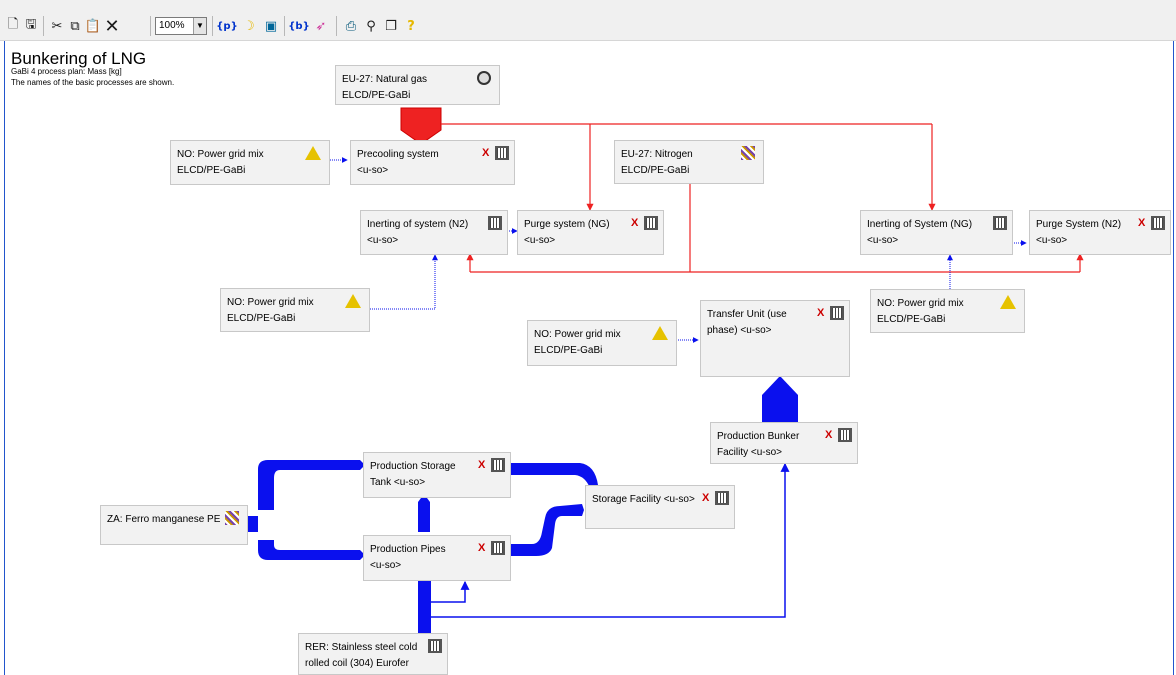 Image resolution: width=1176 pixels, height=675 pixels. Describe the element at coordinates (739, 330) in the screenshot. I see `process-source: phase) <u-so>` at that location.